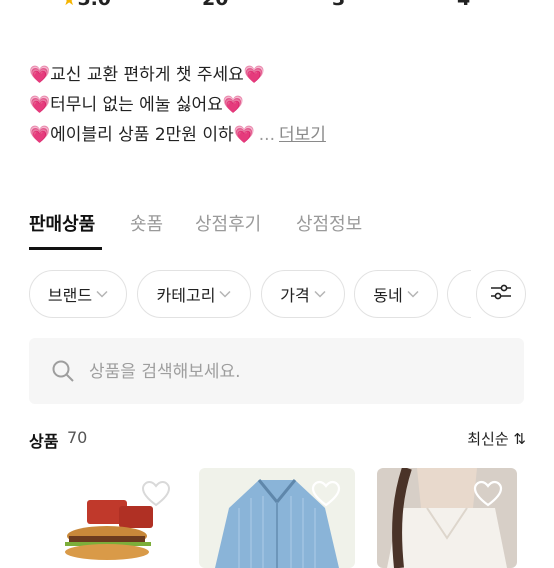 The image size is (554, 568). What do you see at coordinates (463, 5) in the screenshot?
I see `stat-value-4: 4` at bounding box center [463, 5].